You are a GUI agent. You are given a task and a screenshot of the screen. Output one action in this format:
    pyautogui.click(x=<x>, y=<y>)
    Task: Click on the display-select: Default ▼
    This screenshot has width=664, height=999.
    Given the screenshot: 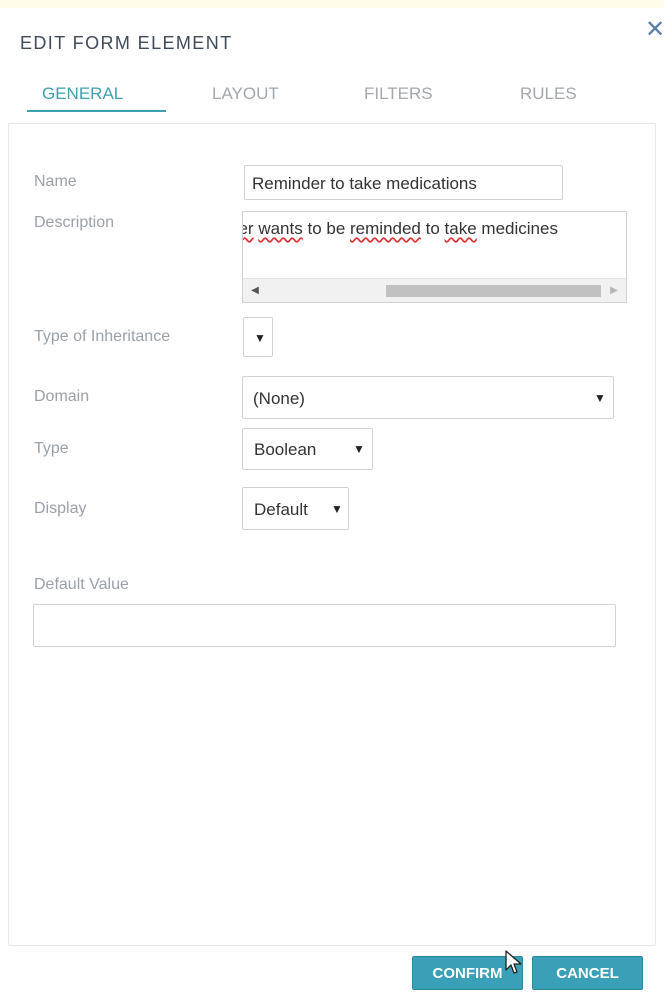 What is the action you would take?
    pyautogui.click(x=295, y=508)
    